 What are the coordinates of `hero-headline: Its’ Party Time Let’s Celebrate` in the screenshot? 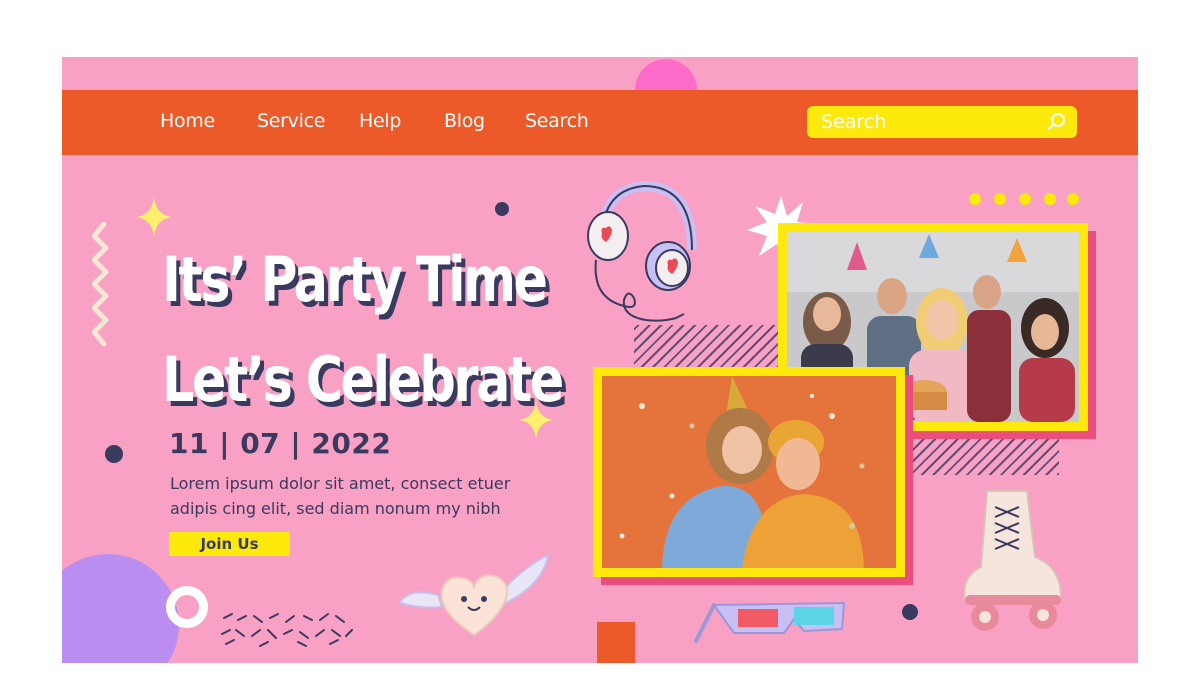 It's located at (363, 330).